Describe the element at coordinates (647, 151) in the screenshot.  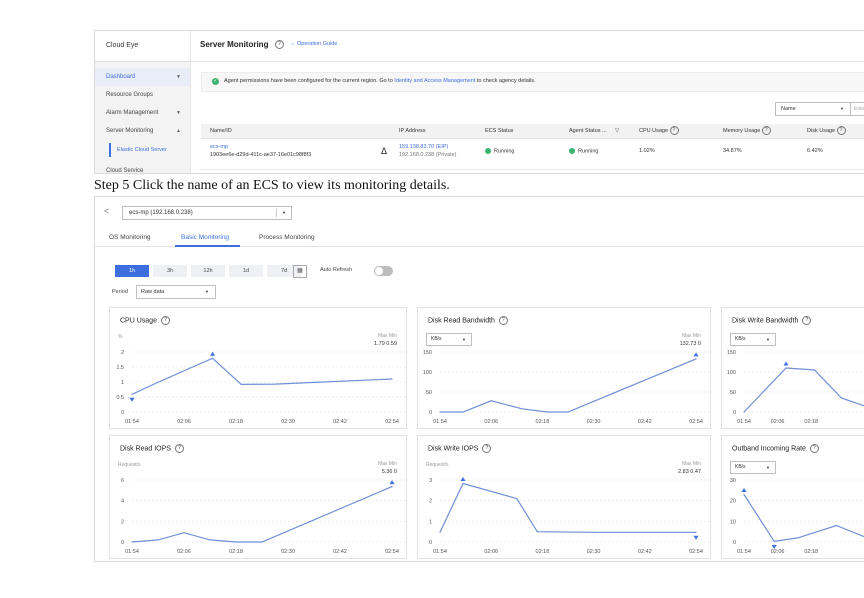
I see `cpu-usage-value: 1.02%` at that location.